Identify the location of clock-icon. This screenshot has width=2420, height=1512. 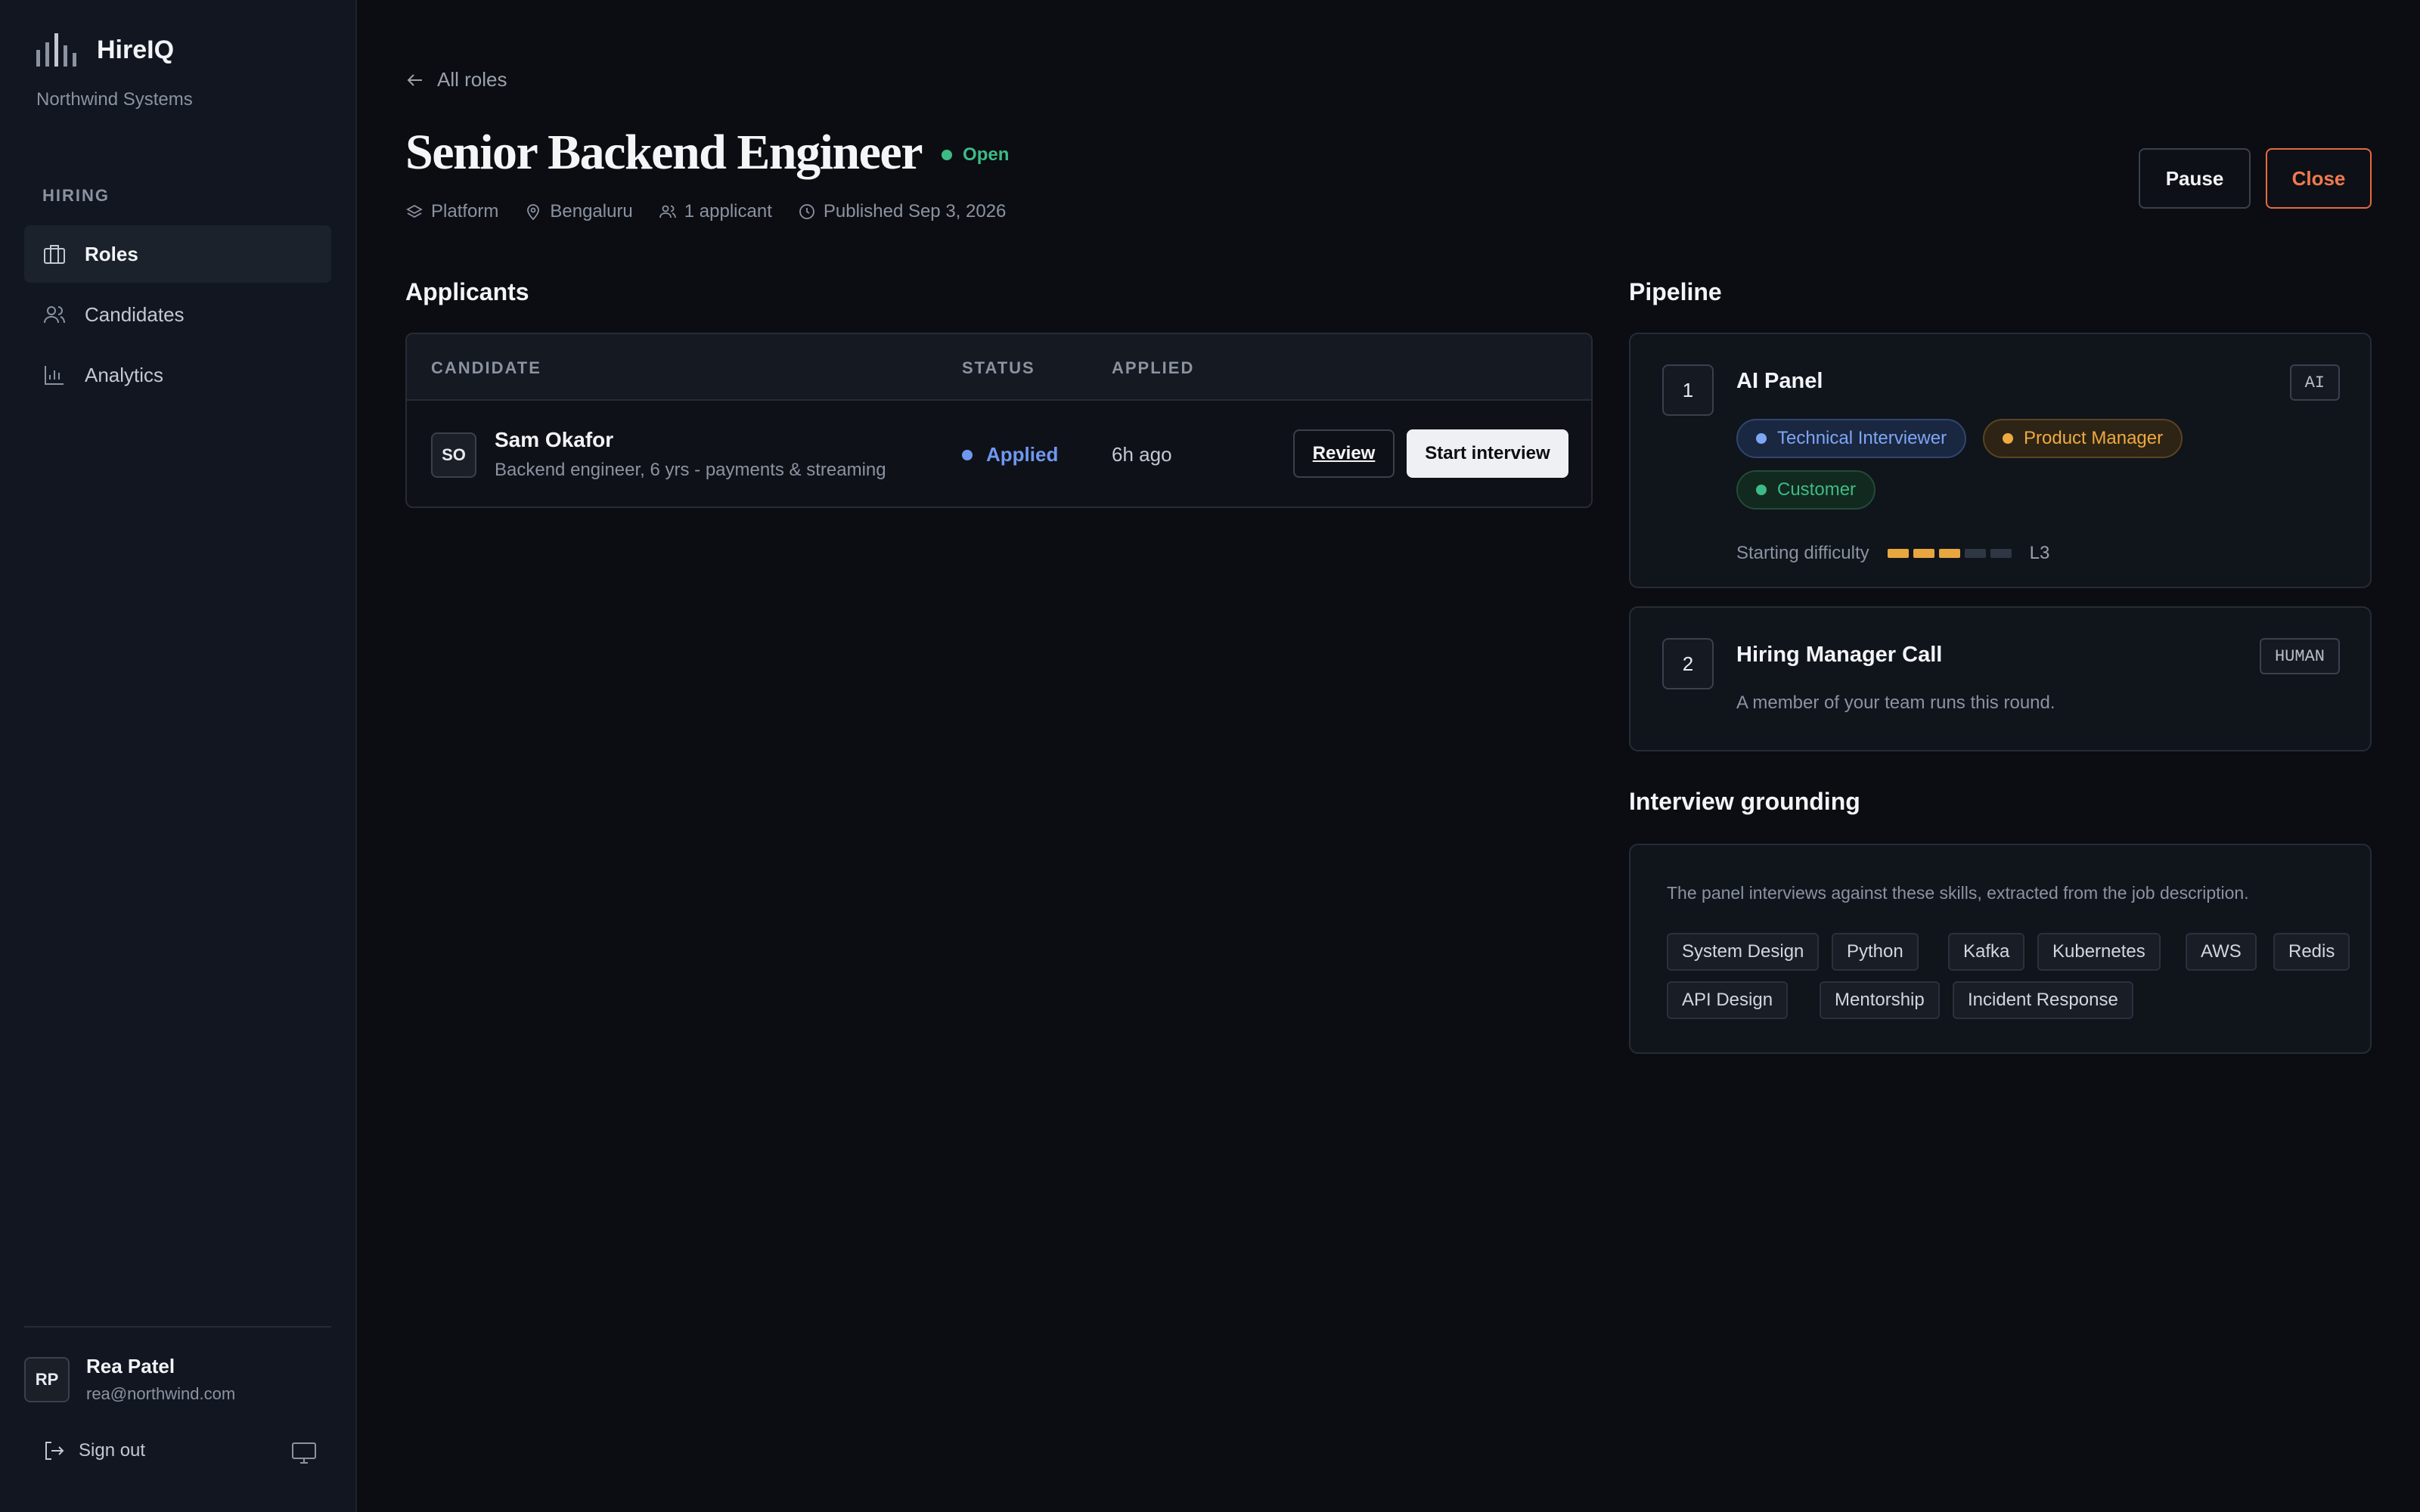
(807, 211).